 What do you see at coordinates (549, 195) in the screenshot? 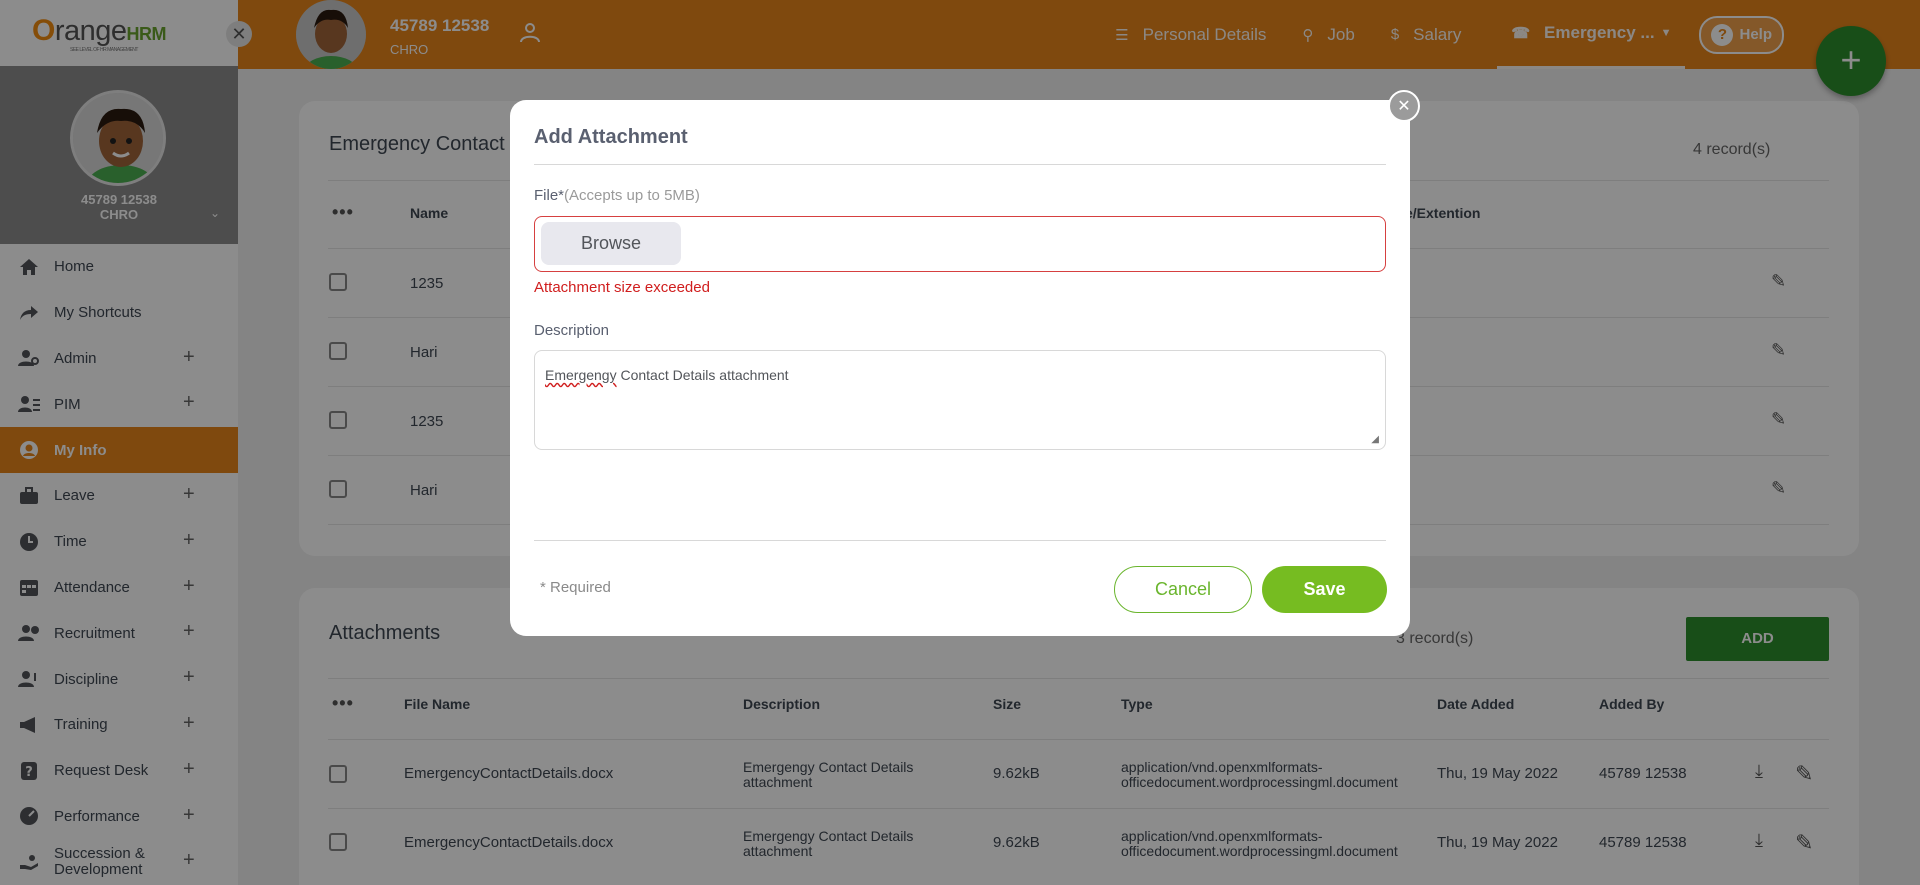
I see `file-label-text: File*` at bounding box center [549, 195].